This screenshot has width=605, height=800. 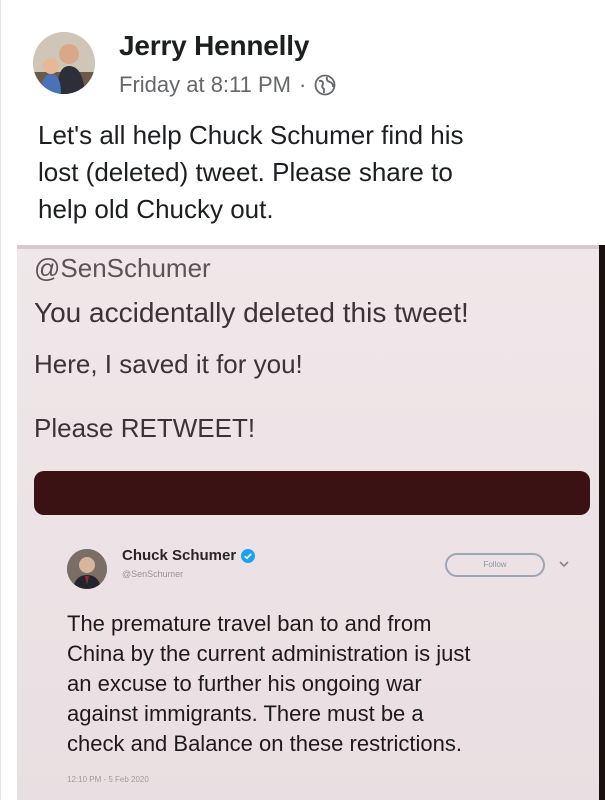 I want to click on tweet-body-line: check and Balance on these restrictions., so click(x=265, y=743).